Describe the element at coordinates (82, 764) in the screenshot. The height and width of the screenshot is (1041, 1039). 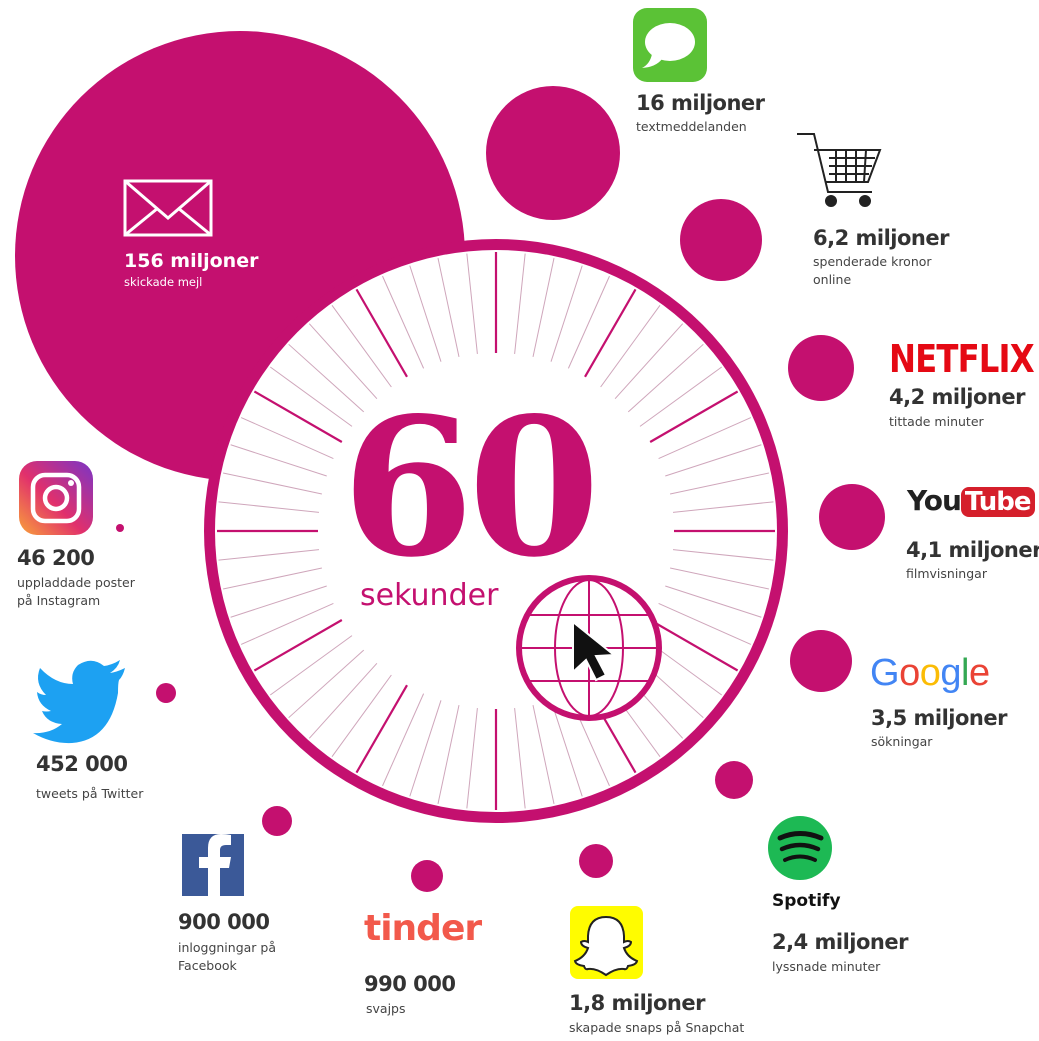
I see `twitter-value: 452 000` at that location.